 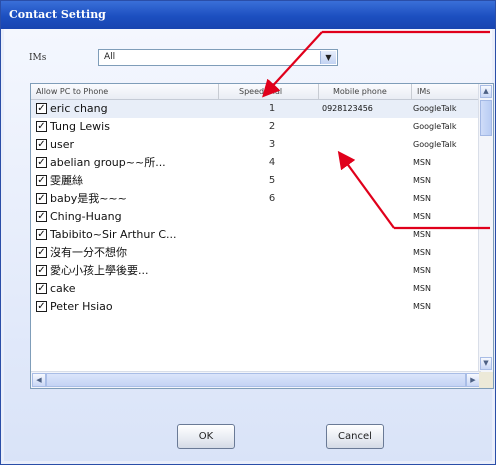 I want to click on column-header-ims: IMs, so click(x=446, y=91).